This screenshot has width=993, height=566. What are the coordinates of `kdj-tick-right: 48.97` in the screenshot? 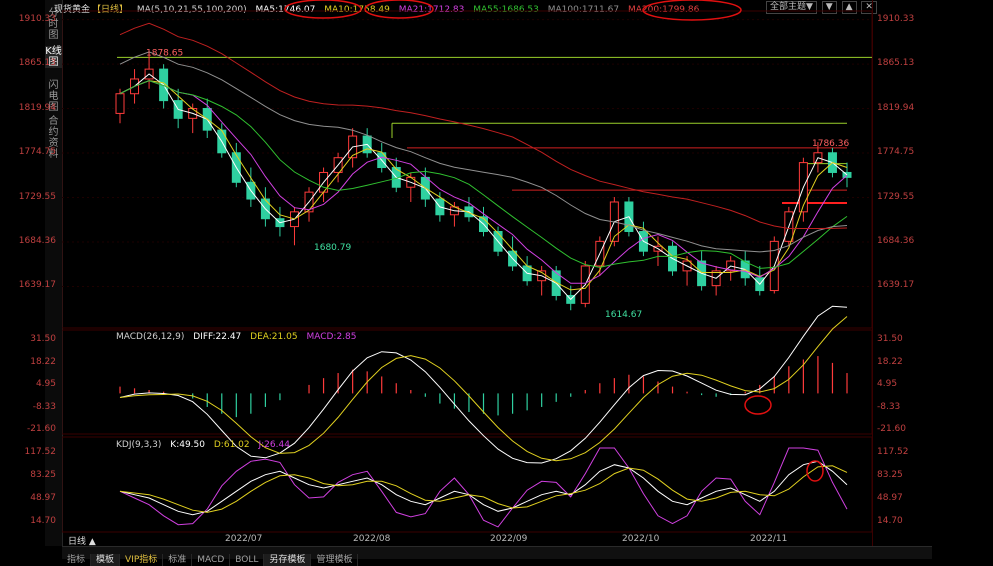 It's located at (890, 497).